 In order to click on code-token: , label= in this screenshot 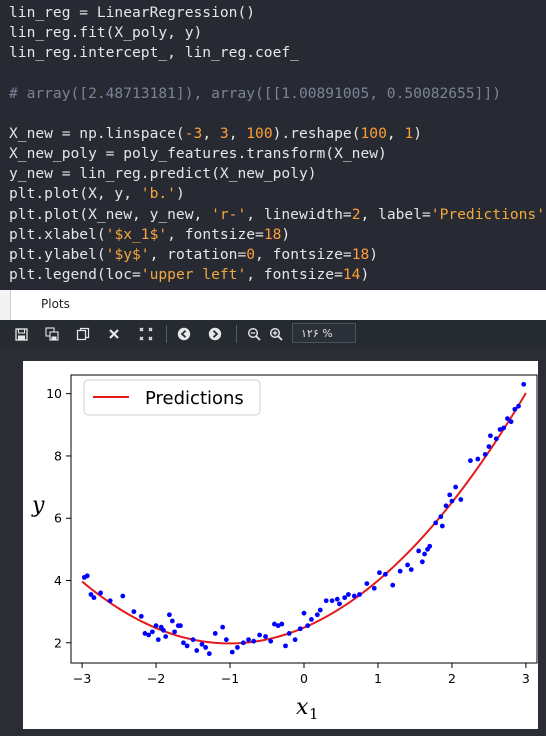, I will do `click(395, 214)`.